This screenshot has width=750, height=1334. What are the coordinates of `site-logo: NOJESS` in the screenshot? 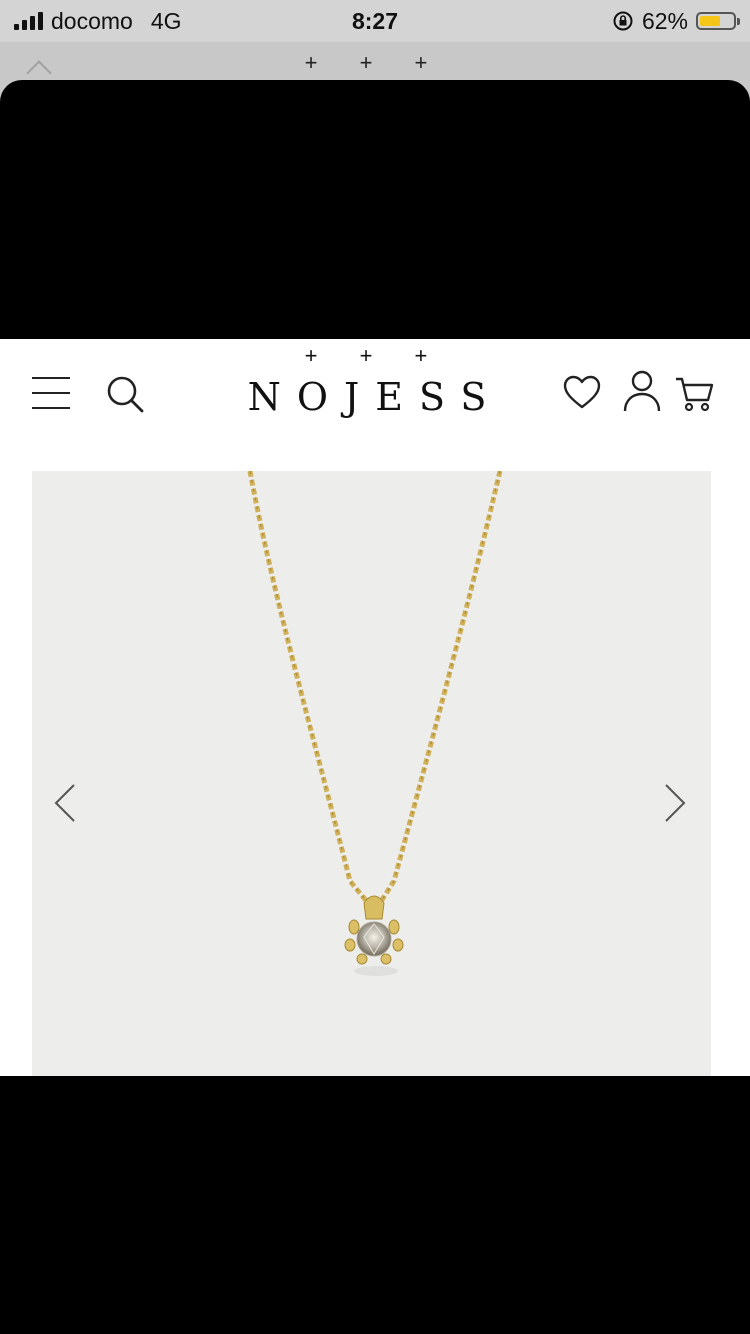 It's located at (375, 397).